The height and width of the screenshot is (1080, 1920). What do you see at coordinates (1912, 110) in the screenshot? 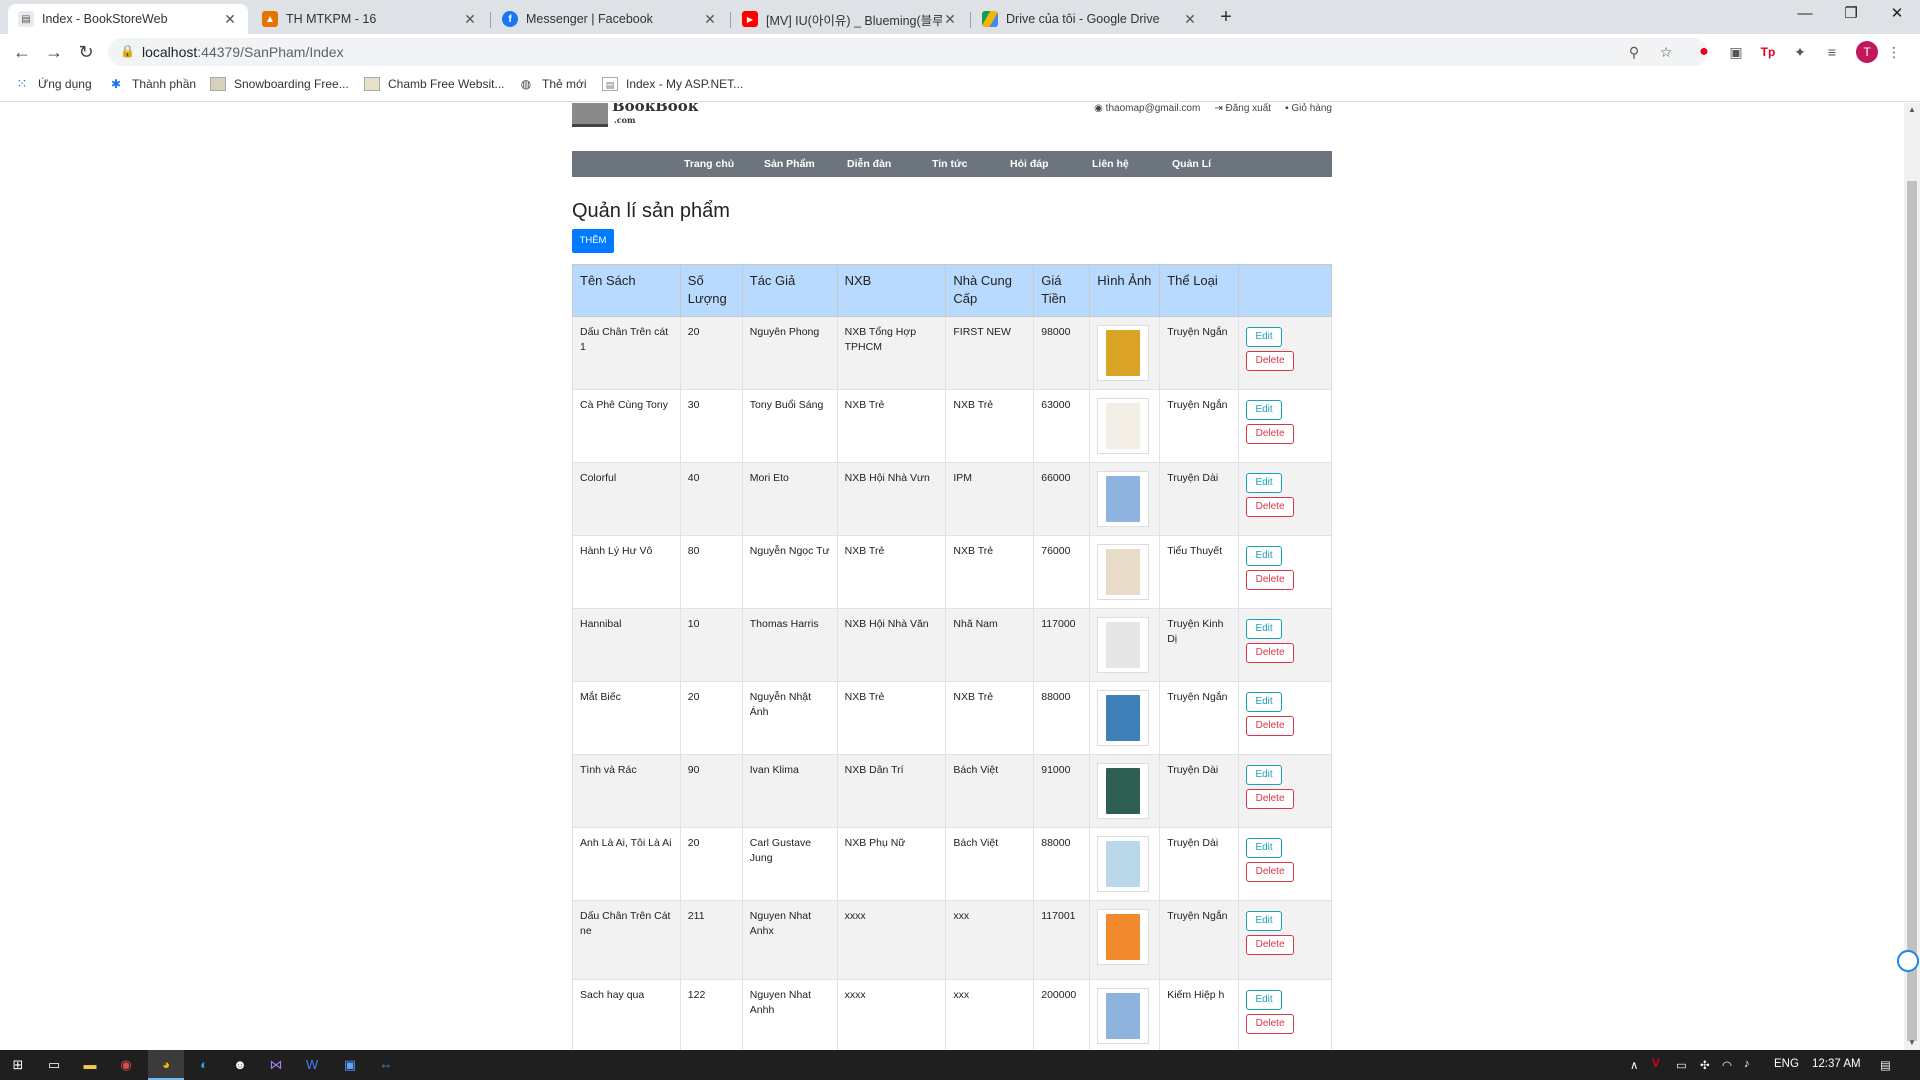
I see `scroll-up-arrow-icon: ▲` at bounding box center [1912, 110].